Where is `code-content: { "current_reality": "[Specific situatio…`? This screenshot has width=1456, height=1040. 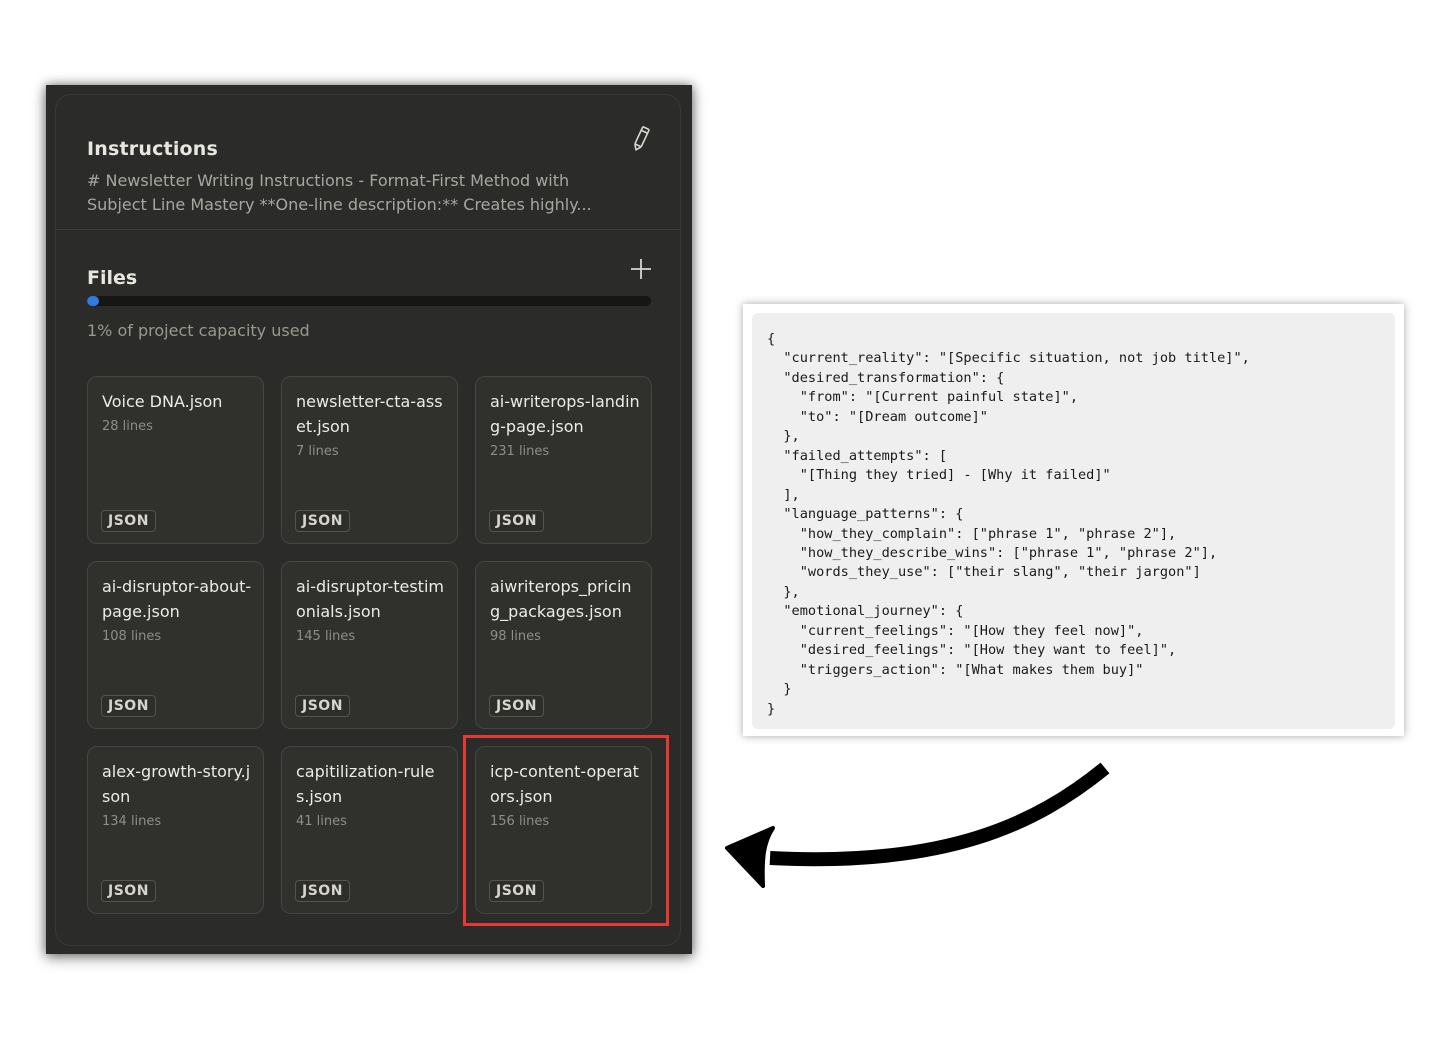 code-content: { "current_reality": "[Specific situatio… is located at coordinates (1008, 524).